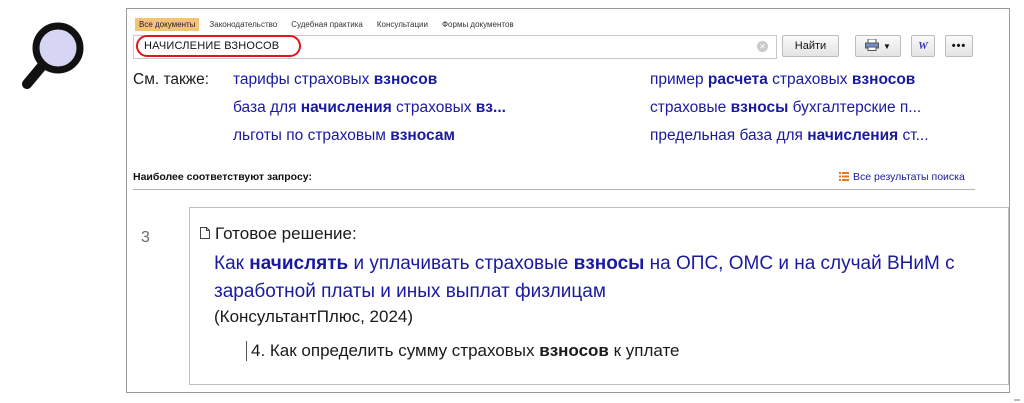  Describe the element at coordinates (243, 24) in the screenshot. I see `tab-legislation: Законодательство` at that location.